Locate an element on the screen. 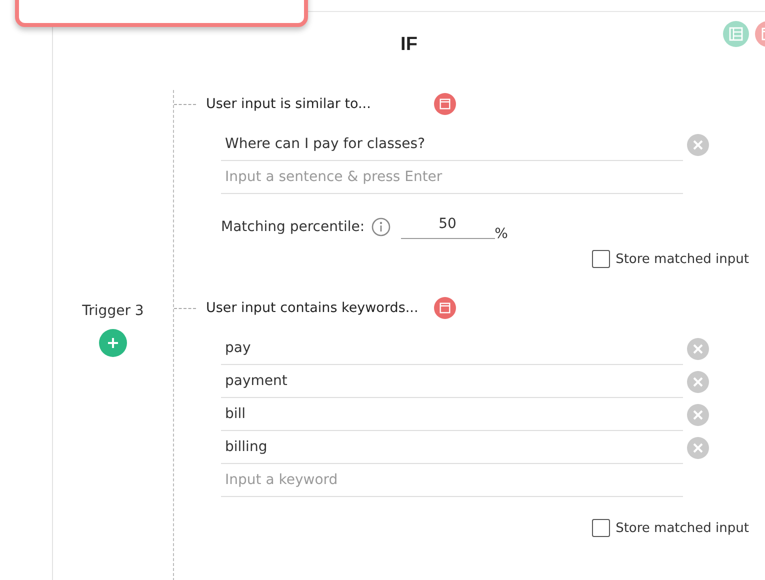 The width and height of the screenshot is (765, 580). trigger-label: Trigger 3 is located at coordinates (113, 311).